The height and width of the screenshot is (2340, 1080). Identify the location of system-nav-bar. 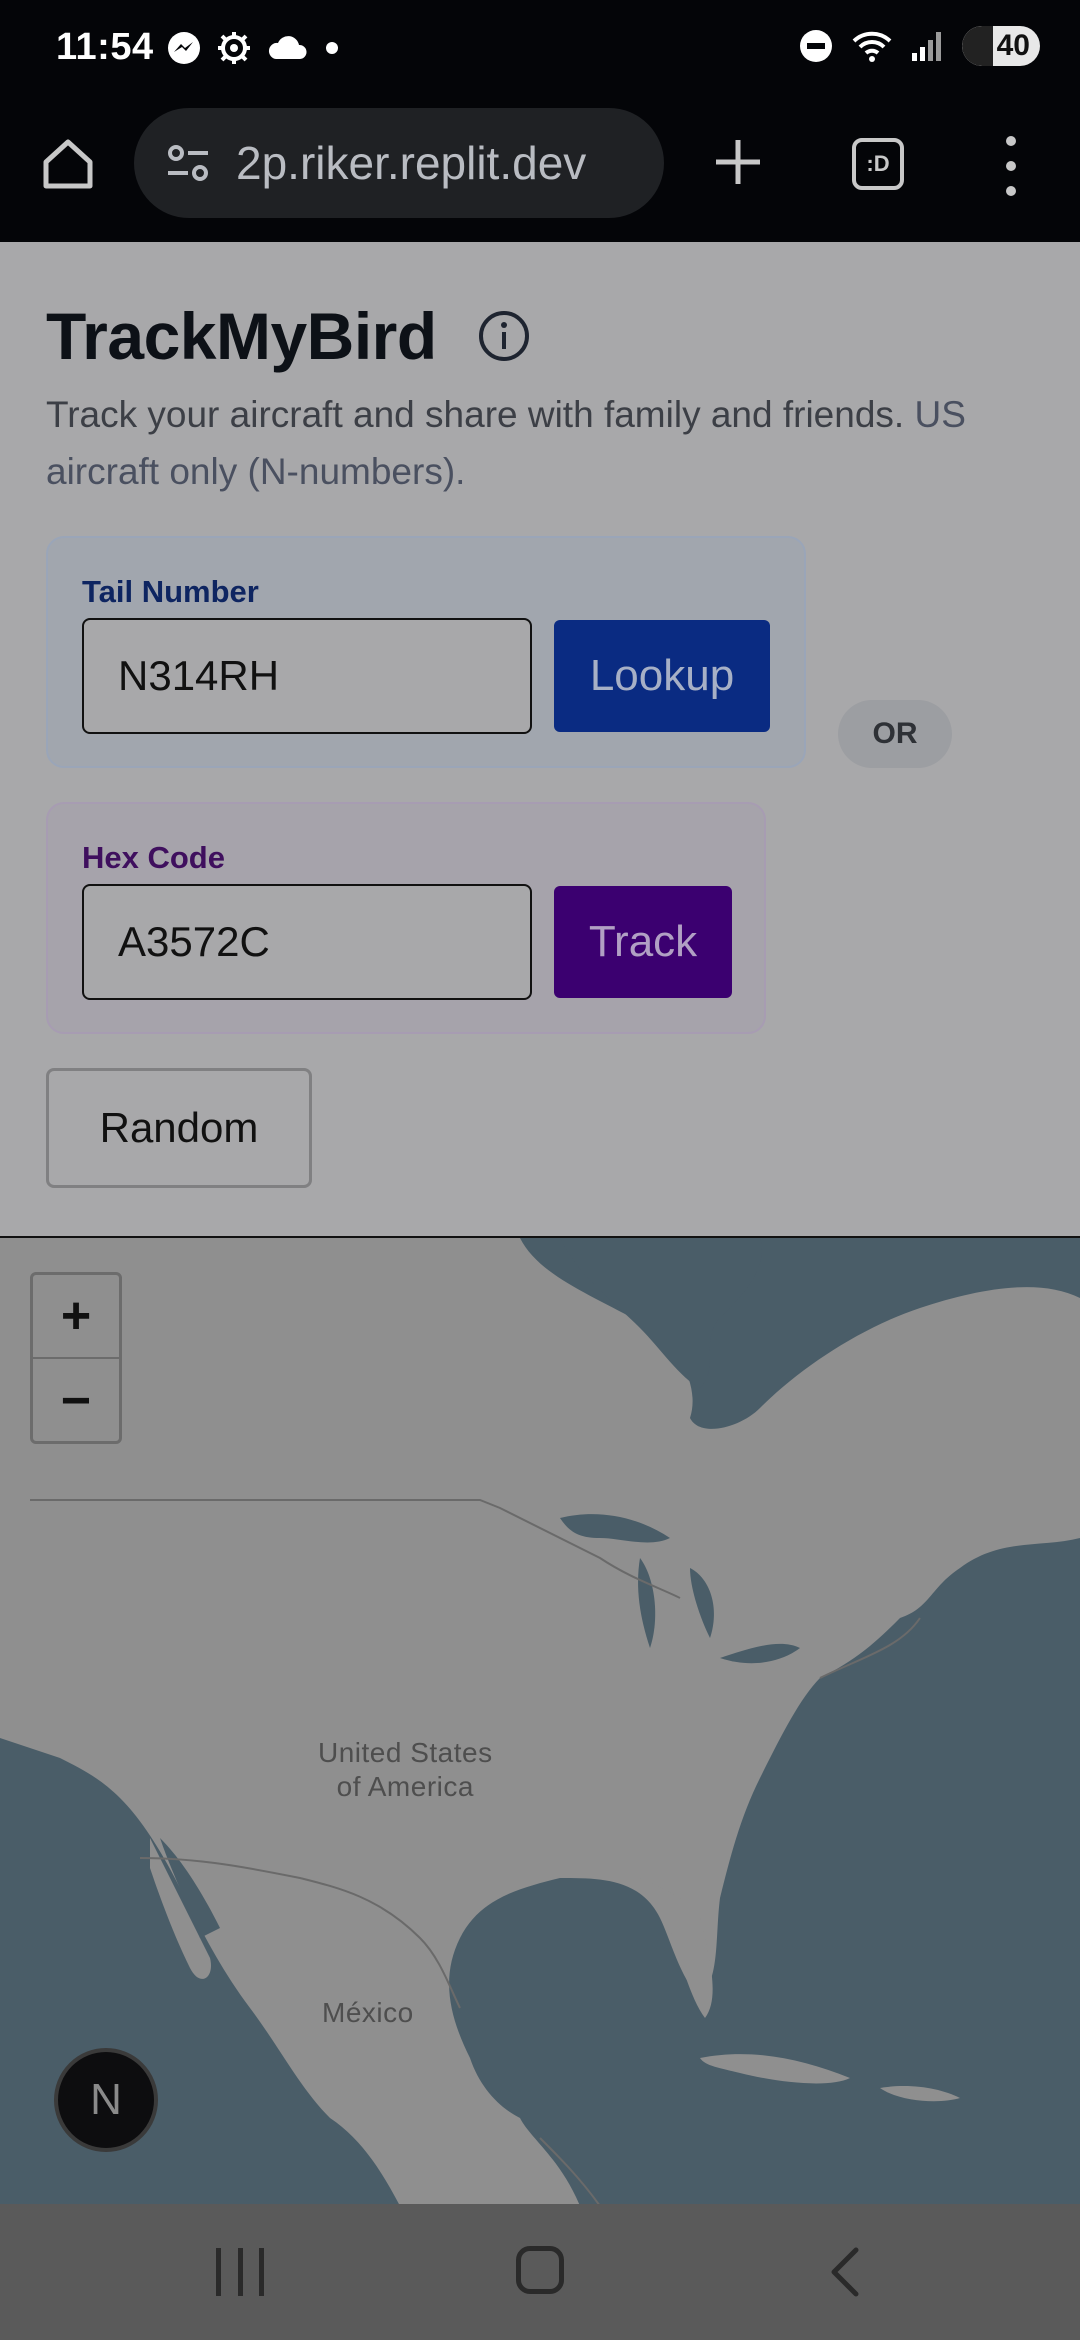
(540, 2272).